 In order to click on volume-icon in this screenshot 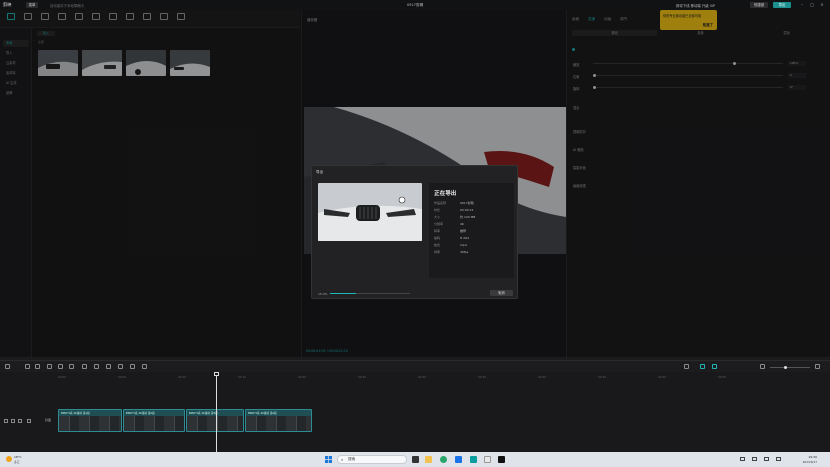, I will do `click(766, 459)`.